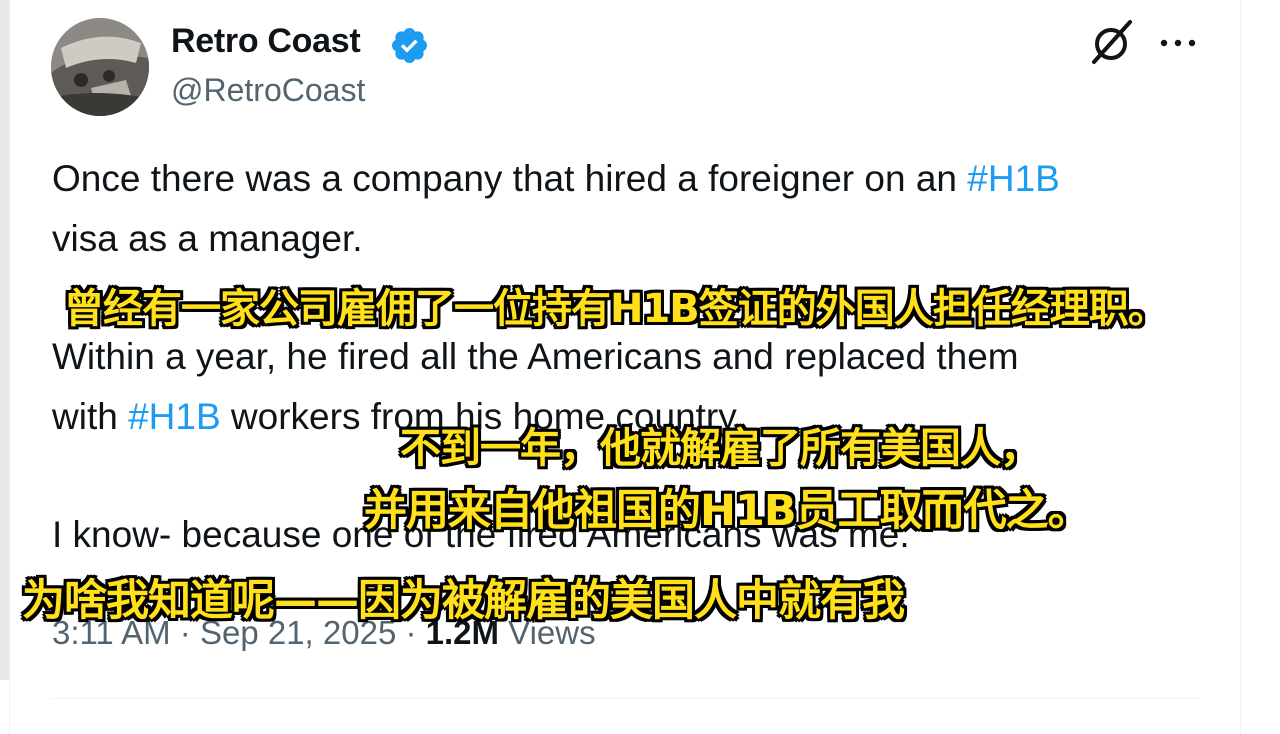  I want to click on left-border, so click(9, 367).